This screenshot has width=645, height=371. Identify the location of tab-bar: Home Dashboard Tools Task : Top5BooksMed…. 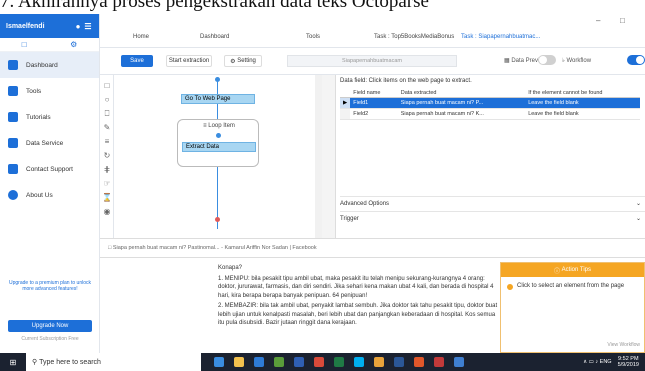
(372, 31).